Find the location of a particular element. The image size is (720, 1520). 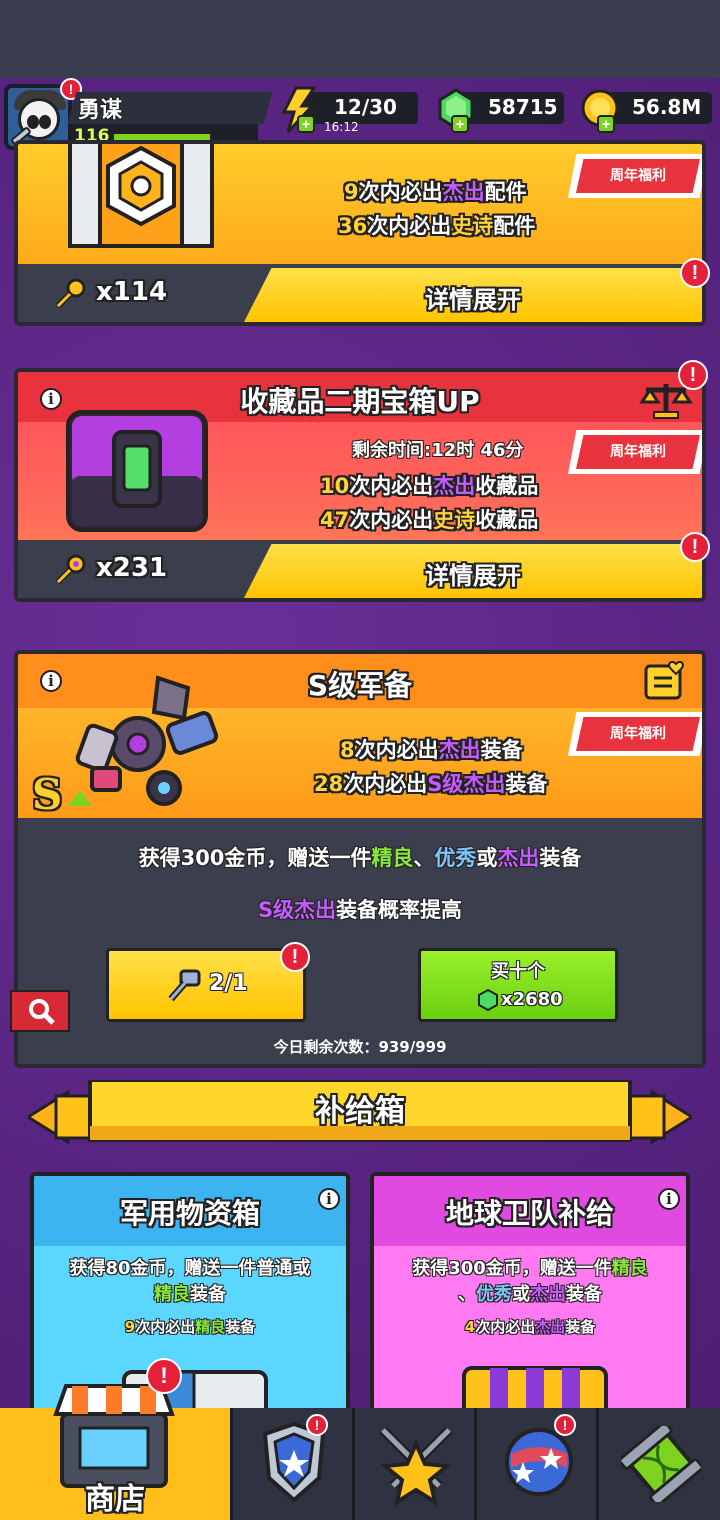

card2-alert-badge-top: ! is located at coordinates (693, 375).